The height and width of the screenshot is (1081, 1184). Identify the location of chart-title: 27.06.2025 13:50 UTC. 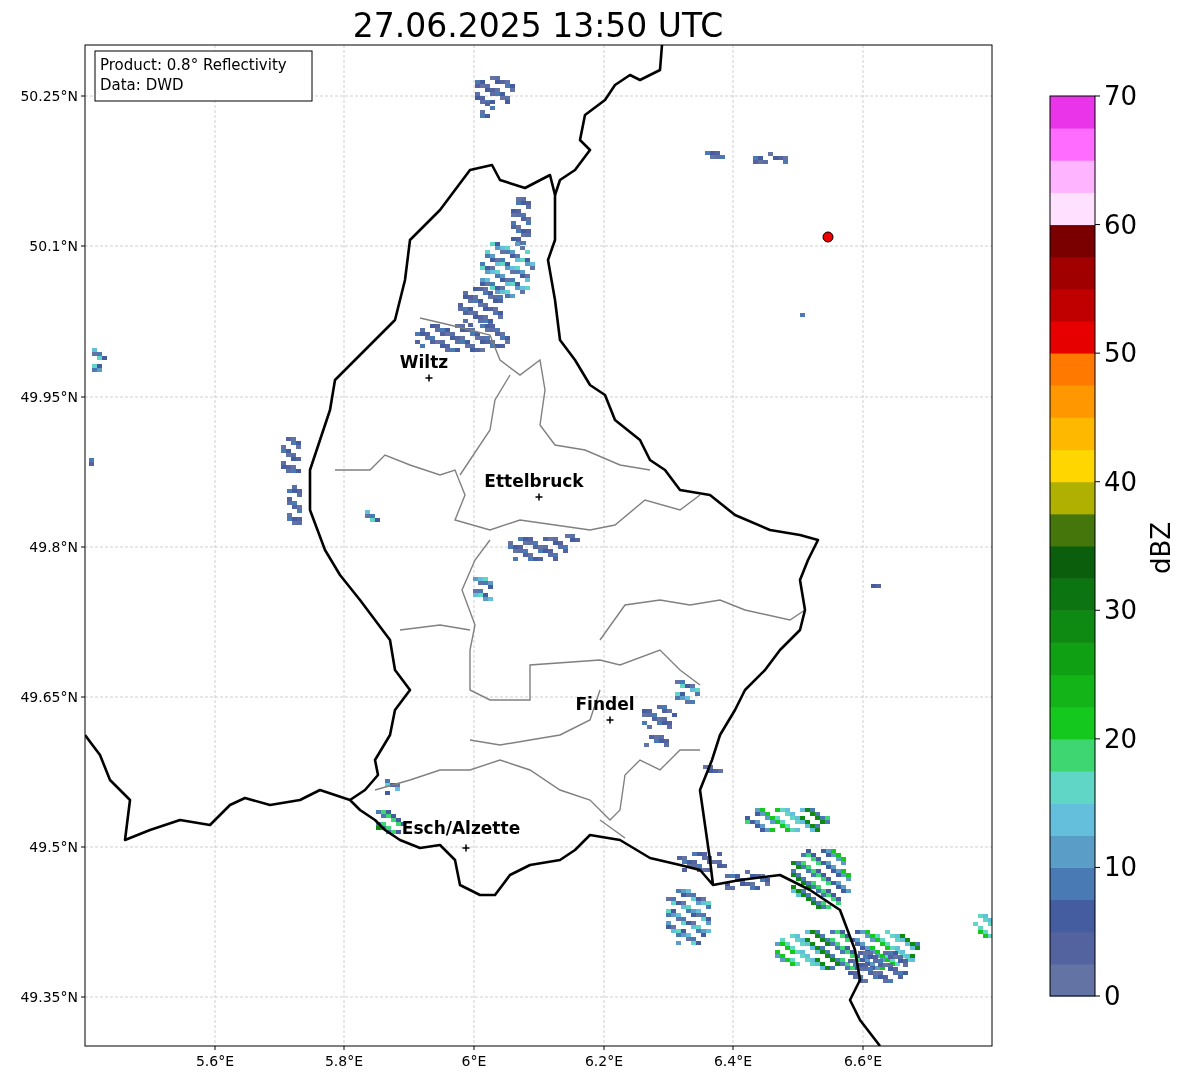
(538, 25).